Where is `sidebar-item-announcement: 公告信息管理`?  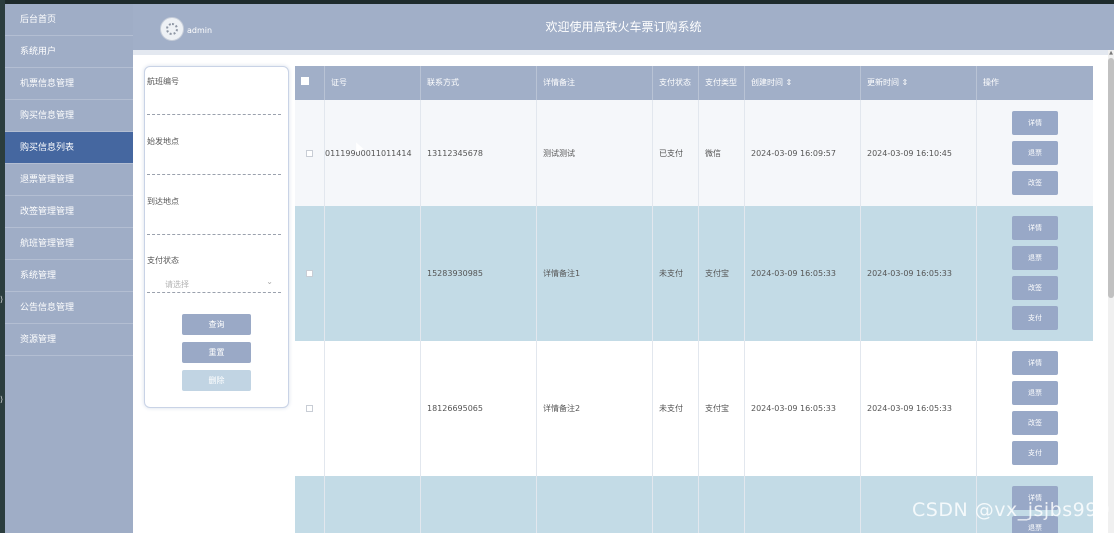 sidebar-item-announcement: 公告信息管理 is located at coordinates (69, 308).